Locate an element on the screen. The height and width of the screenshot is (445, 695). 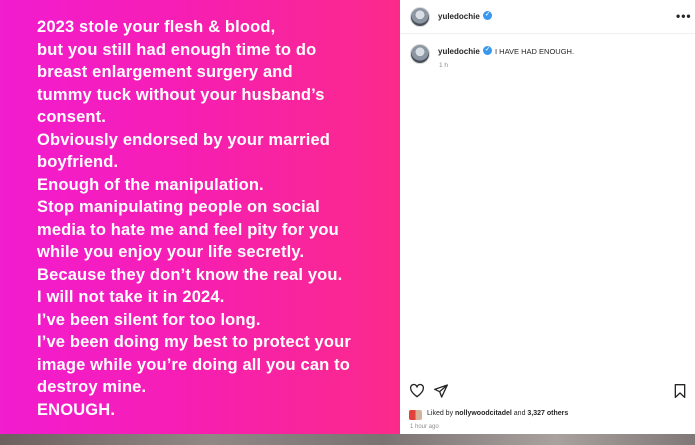
post-line: destroy mine. is located at coordinates (92, 387).